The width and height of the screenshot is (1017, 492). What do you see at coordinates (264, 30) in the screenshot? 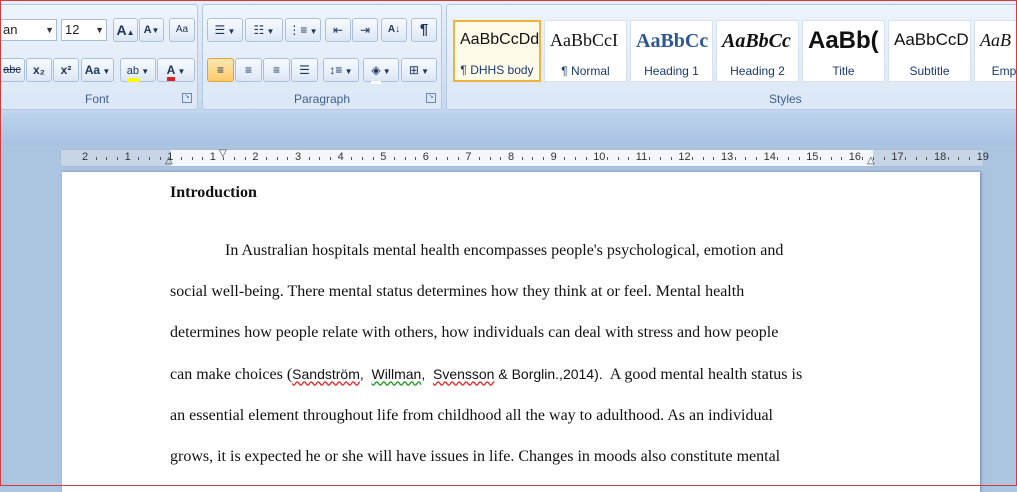
I see `numbering-button: ☷ ▼` at bounding box center [264, 30].